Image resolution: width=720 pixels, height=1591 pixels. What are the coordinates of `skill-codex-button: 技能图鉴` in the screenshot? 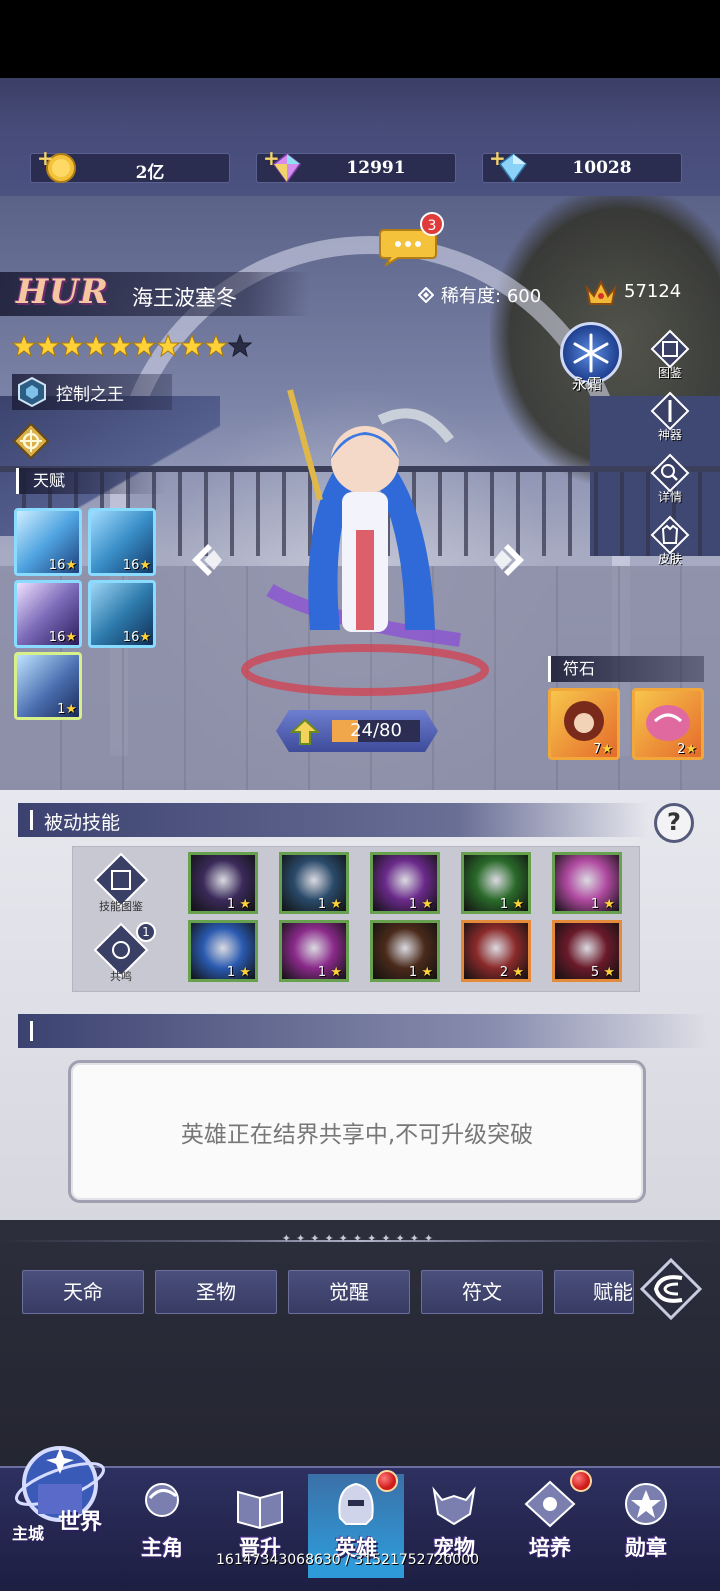 It's located at (121, 883).